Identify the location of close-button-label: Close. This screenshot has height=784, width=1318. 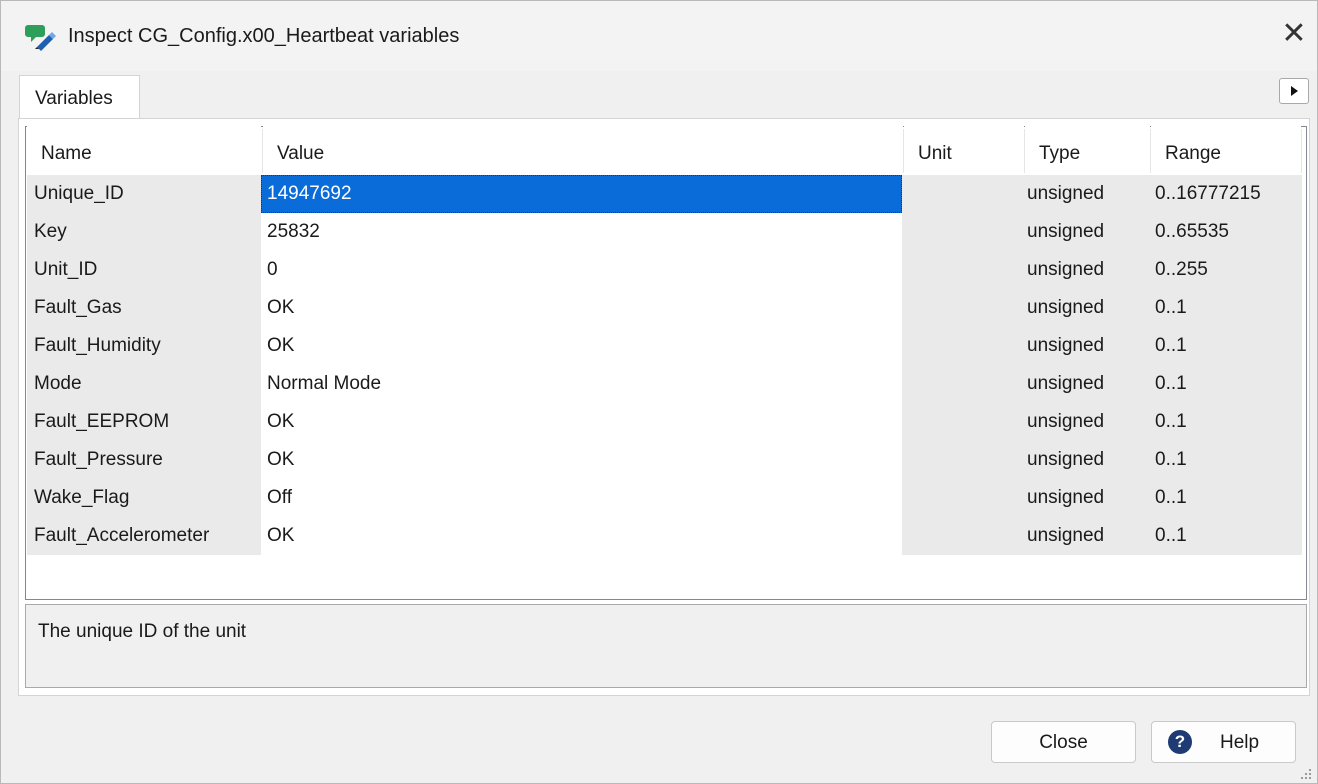
(1063, 742).